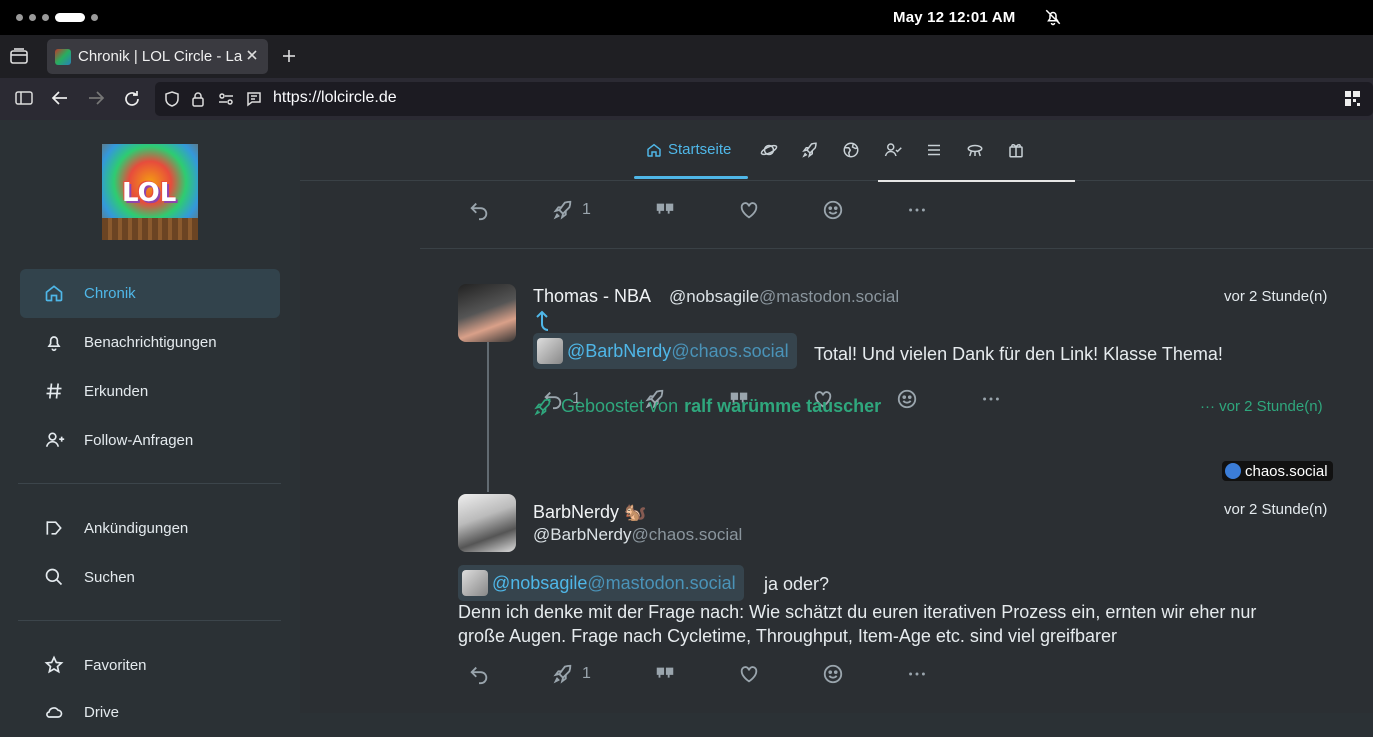 The height and width of the screenshot is (737, 1373). I want to click on note-actions: 1, so click(718, 678).